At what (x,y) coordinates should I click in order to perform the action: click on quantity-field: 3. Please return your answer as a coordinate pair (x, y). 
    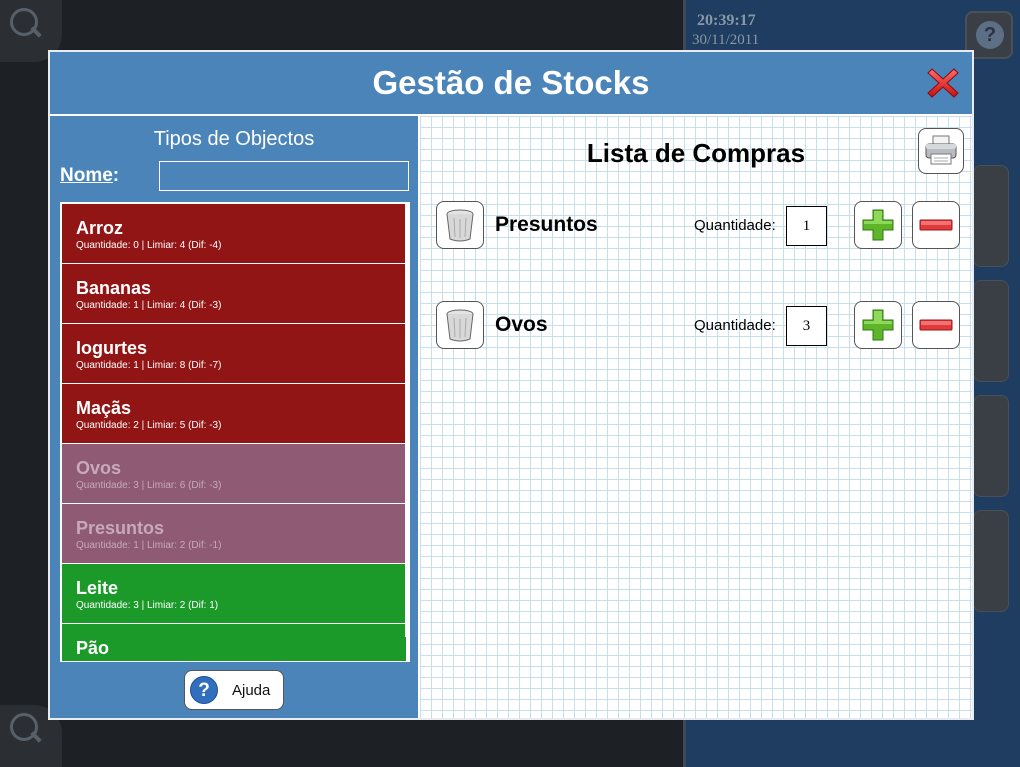
    Looking at the image, I should click on (806, 326).